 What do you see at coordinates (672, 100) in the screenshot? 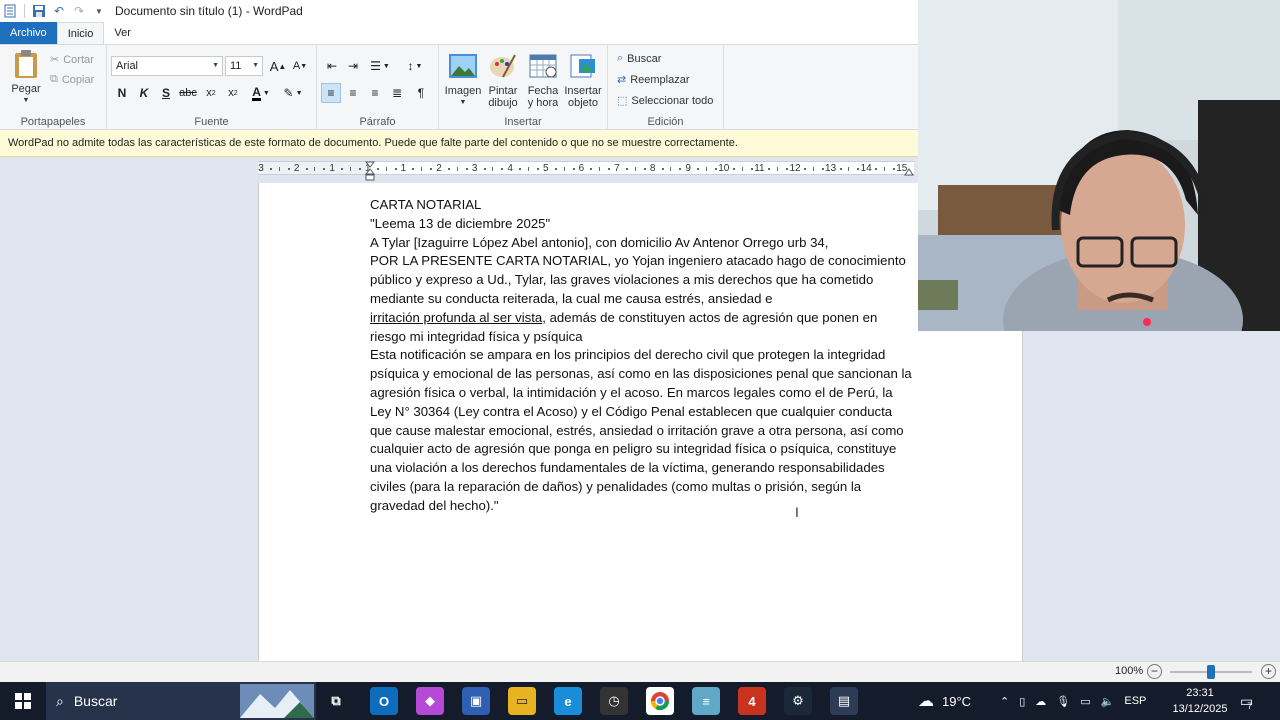
I see `select-all-label: Seleccionar todo` at bounding box center [672, 100].